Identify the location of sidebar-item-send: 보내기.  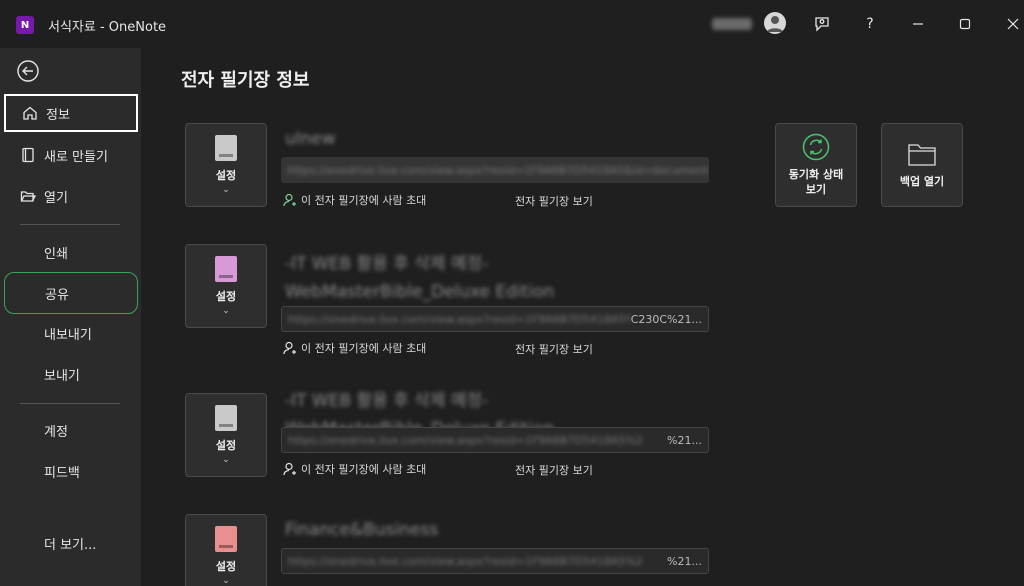
(71, 374).